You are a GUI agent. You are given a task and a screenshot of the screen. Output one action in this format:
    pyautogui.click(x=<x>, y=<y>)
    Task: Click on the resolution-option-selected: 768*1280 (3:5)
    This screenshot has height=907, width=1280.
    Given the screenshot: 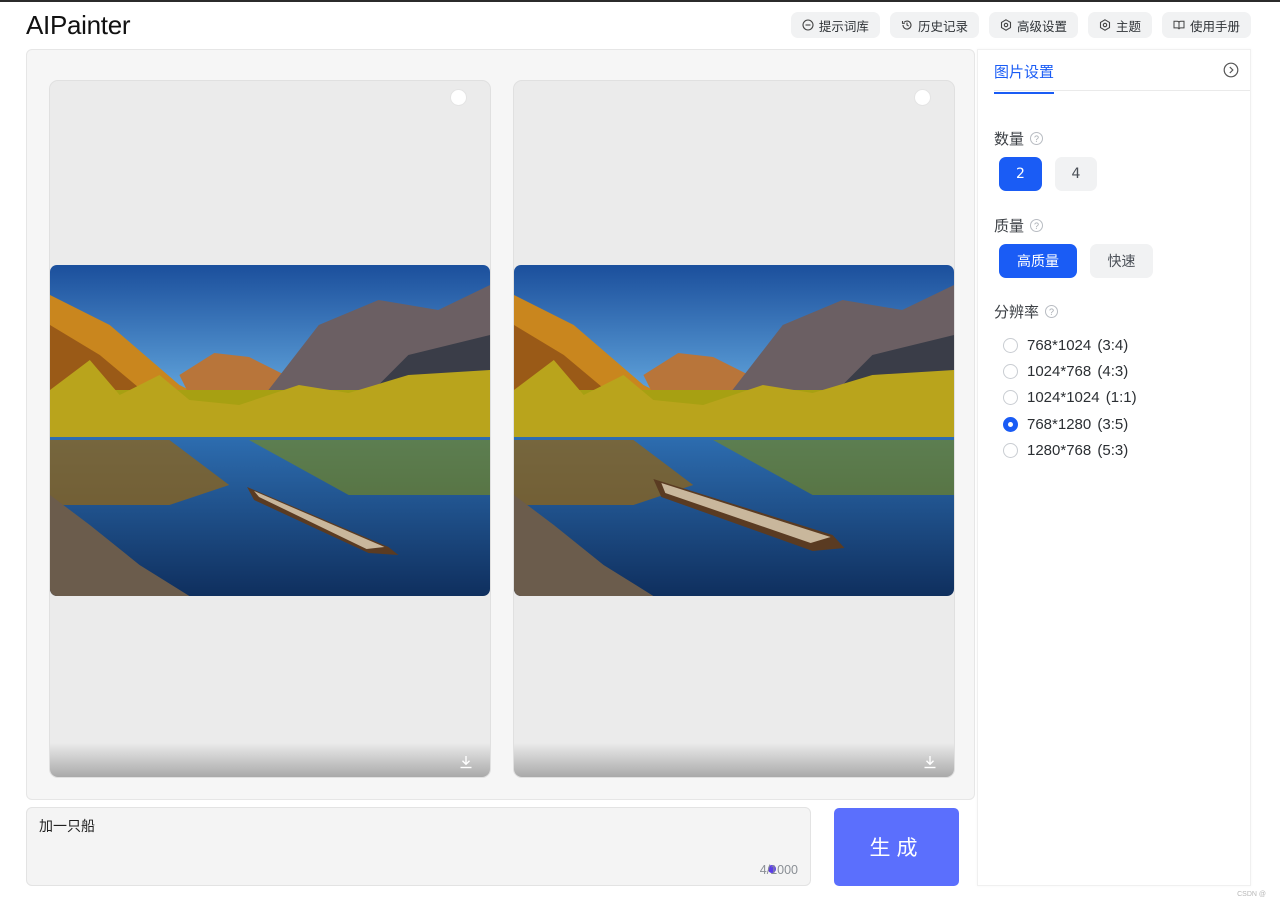 What is the action you would take?
    pyautogui.click(x=1070, y=424)
    